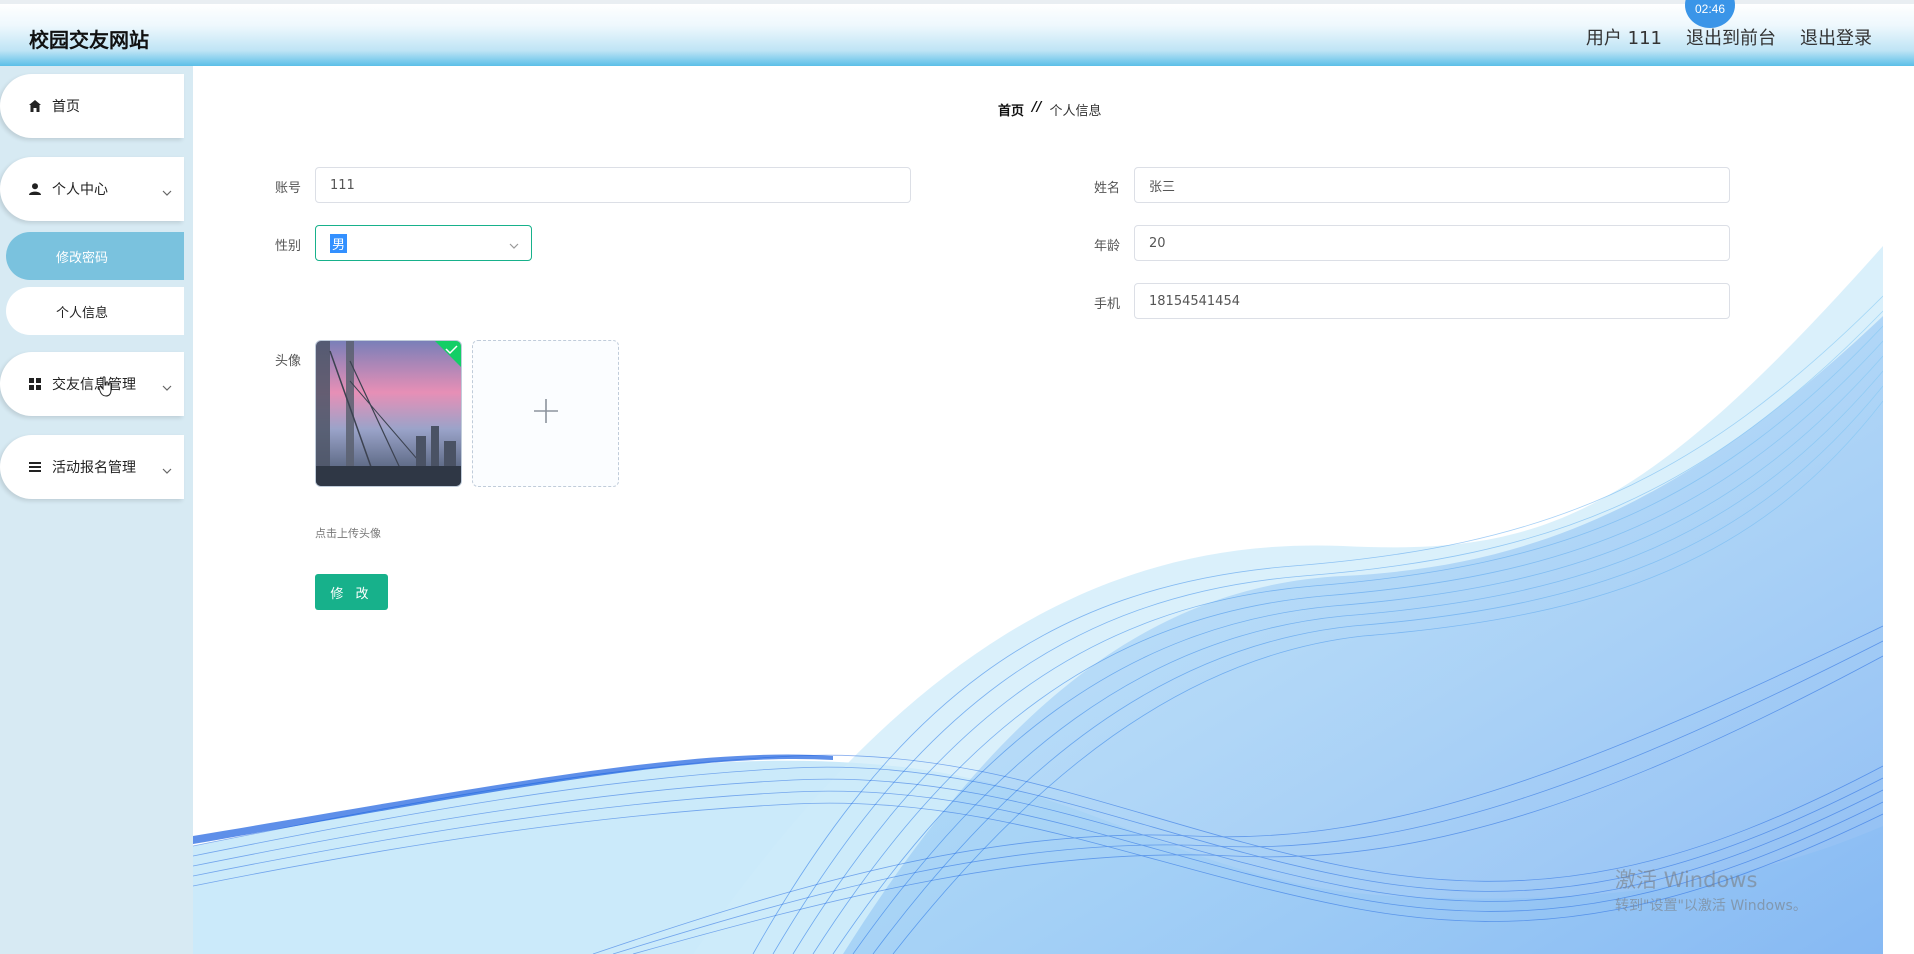  Describe the element at coordinates (92, 106) in the screenshot. I see `sidebar-item-home: 首页` at that location.